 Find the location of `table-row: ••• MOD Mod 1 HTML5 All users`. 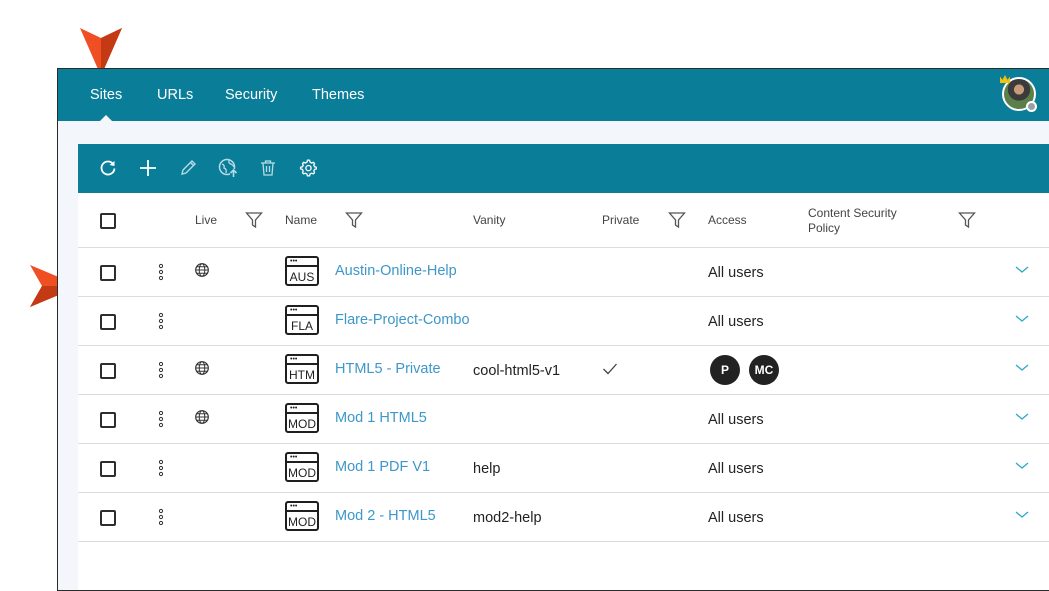

table-row: ••• MOD Mod 1 HTML5 All users is located at coordinates (563, 419).